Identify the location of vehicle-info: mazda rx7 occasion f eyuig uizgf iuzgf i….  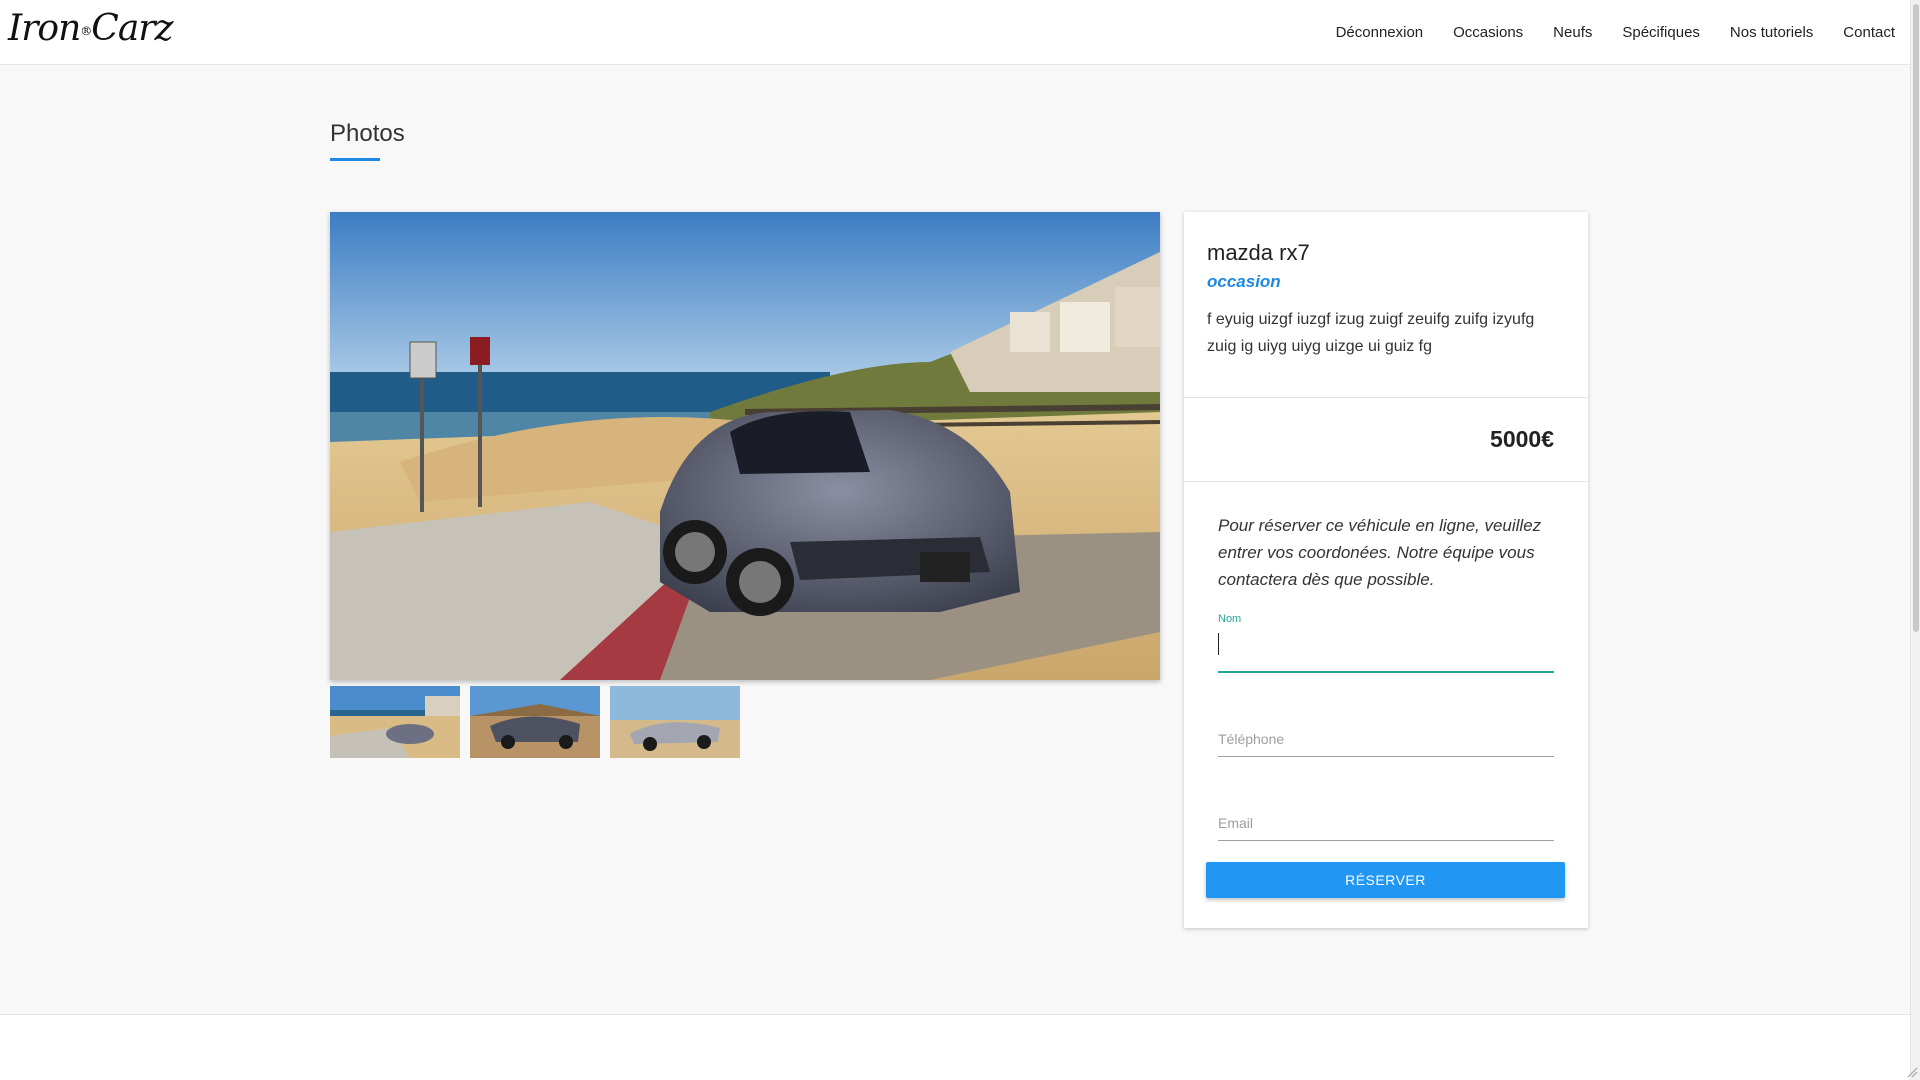
(1386, 305).